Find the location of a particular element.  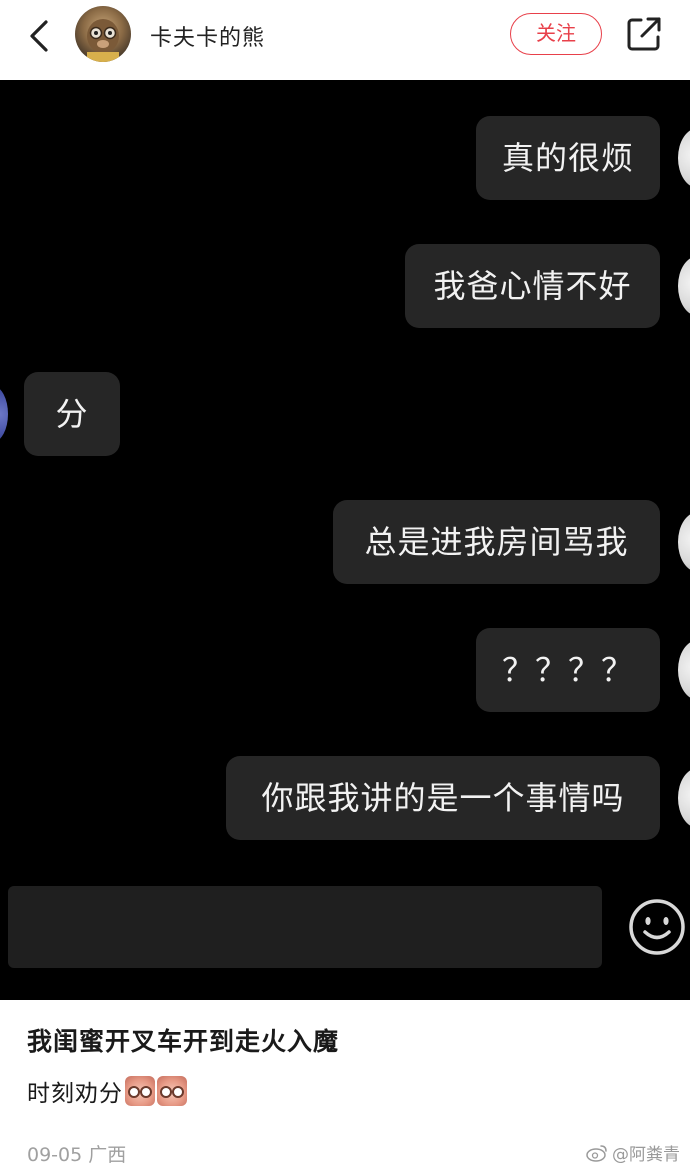

share-button is located at coordinates (644, 34).